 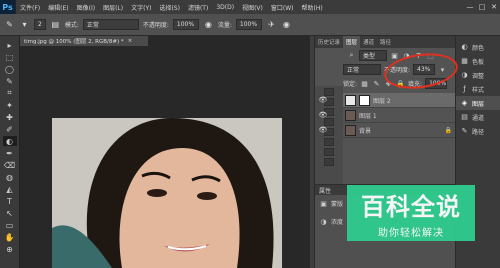 What do you see at coordinates (10, 45) in the screenshot?
I see `tool-button: ▸` at bounding box center [10, 45].